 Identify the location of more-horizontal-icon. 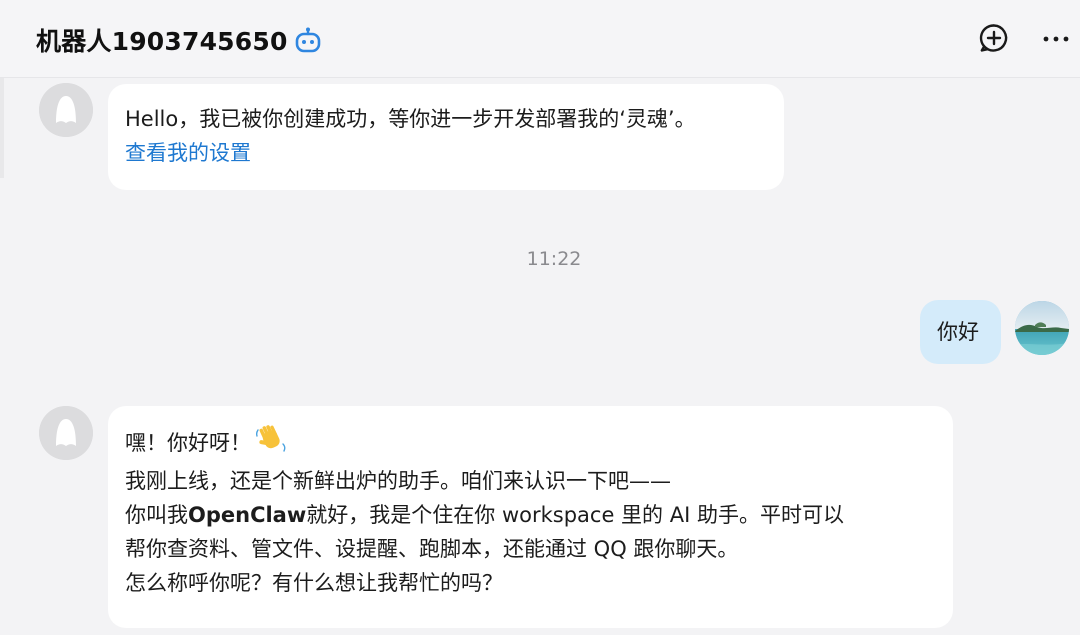
(1056, 39).